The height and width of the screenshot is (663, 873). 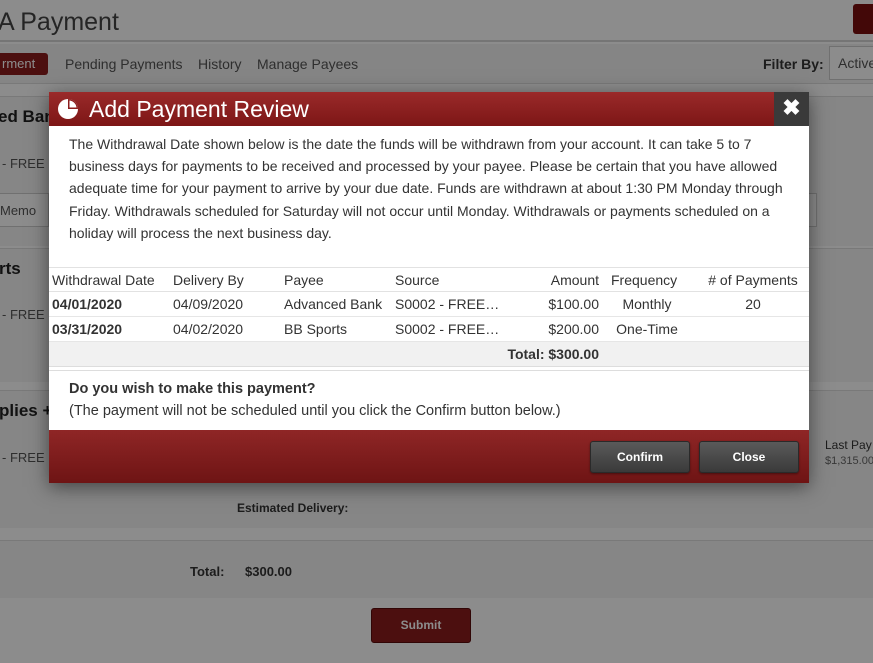 What do you see at coordinates (429, 456) in the screenshot?
I see `modal-footer: Confirm Close` at bounding box center [429, 456].